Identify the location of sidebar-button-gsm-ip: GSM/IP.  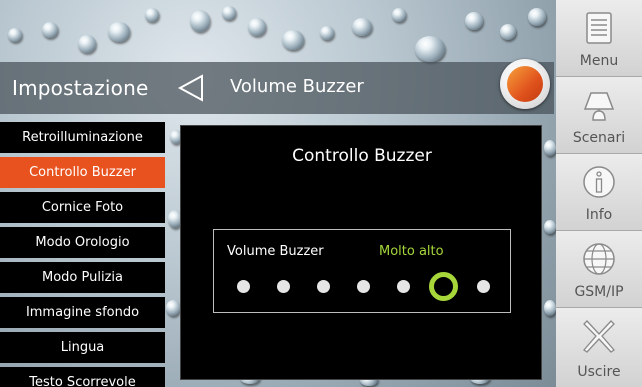
(599, 269).